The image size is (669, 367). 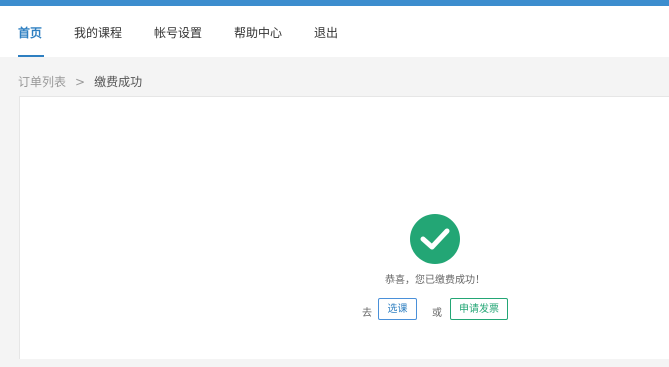 I want to click on nav-item-account-settings: 帐号设置, so click(x=178, y=32).